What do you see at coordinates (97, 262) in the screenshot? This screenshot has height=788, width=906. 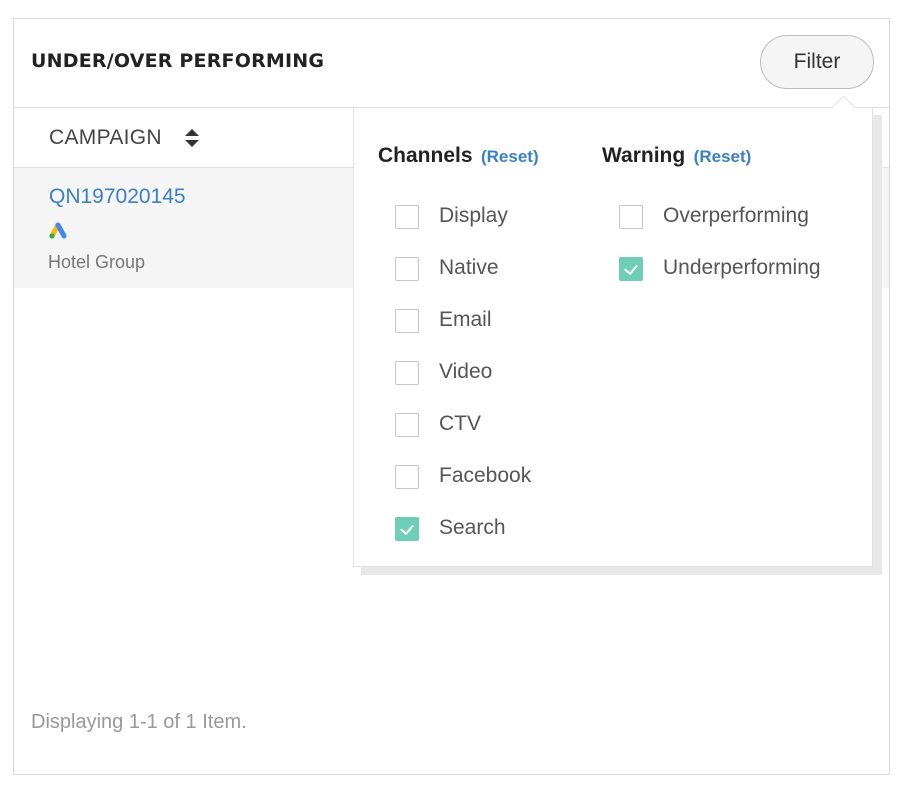 I see `client-name: Hotel Group` at bounding box center [97, 262].